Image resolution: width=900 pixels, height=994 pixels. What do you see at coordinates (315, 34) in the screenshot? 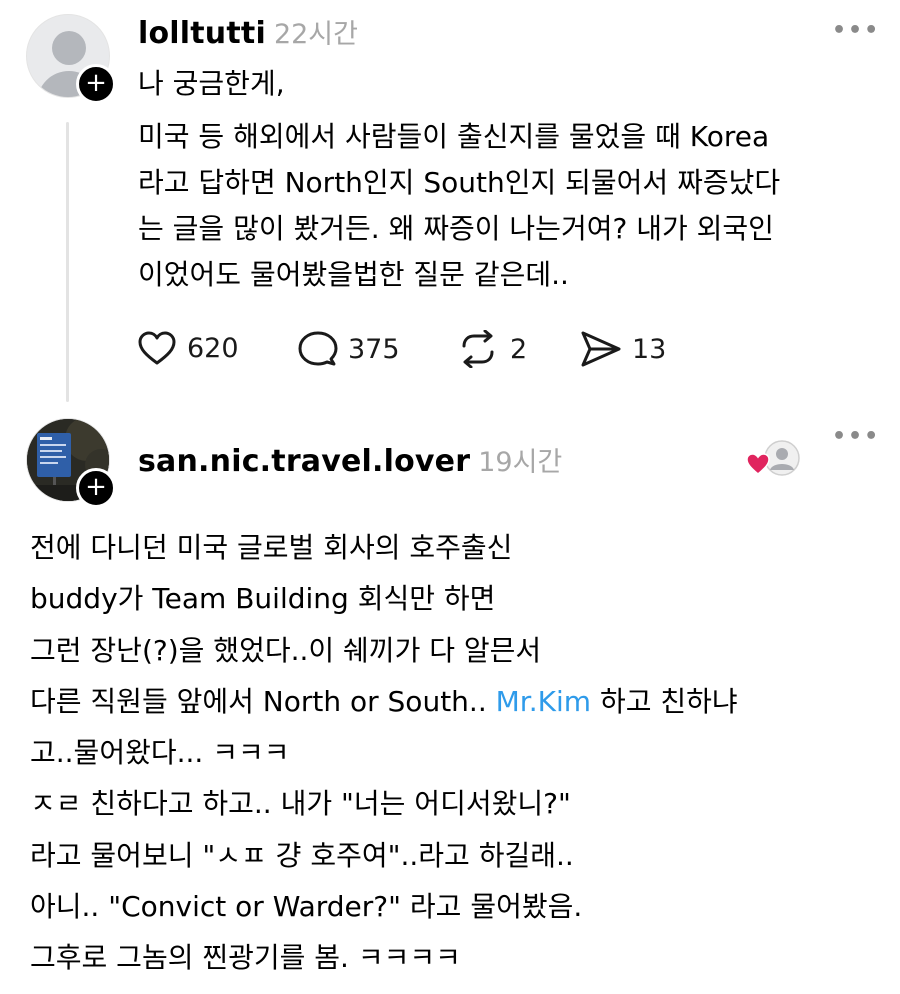
I see `post-time: 22시간` at bounding box center [315, 34].